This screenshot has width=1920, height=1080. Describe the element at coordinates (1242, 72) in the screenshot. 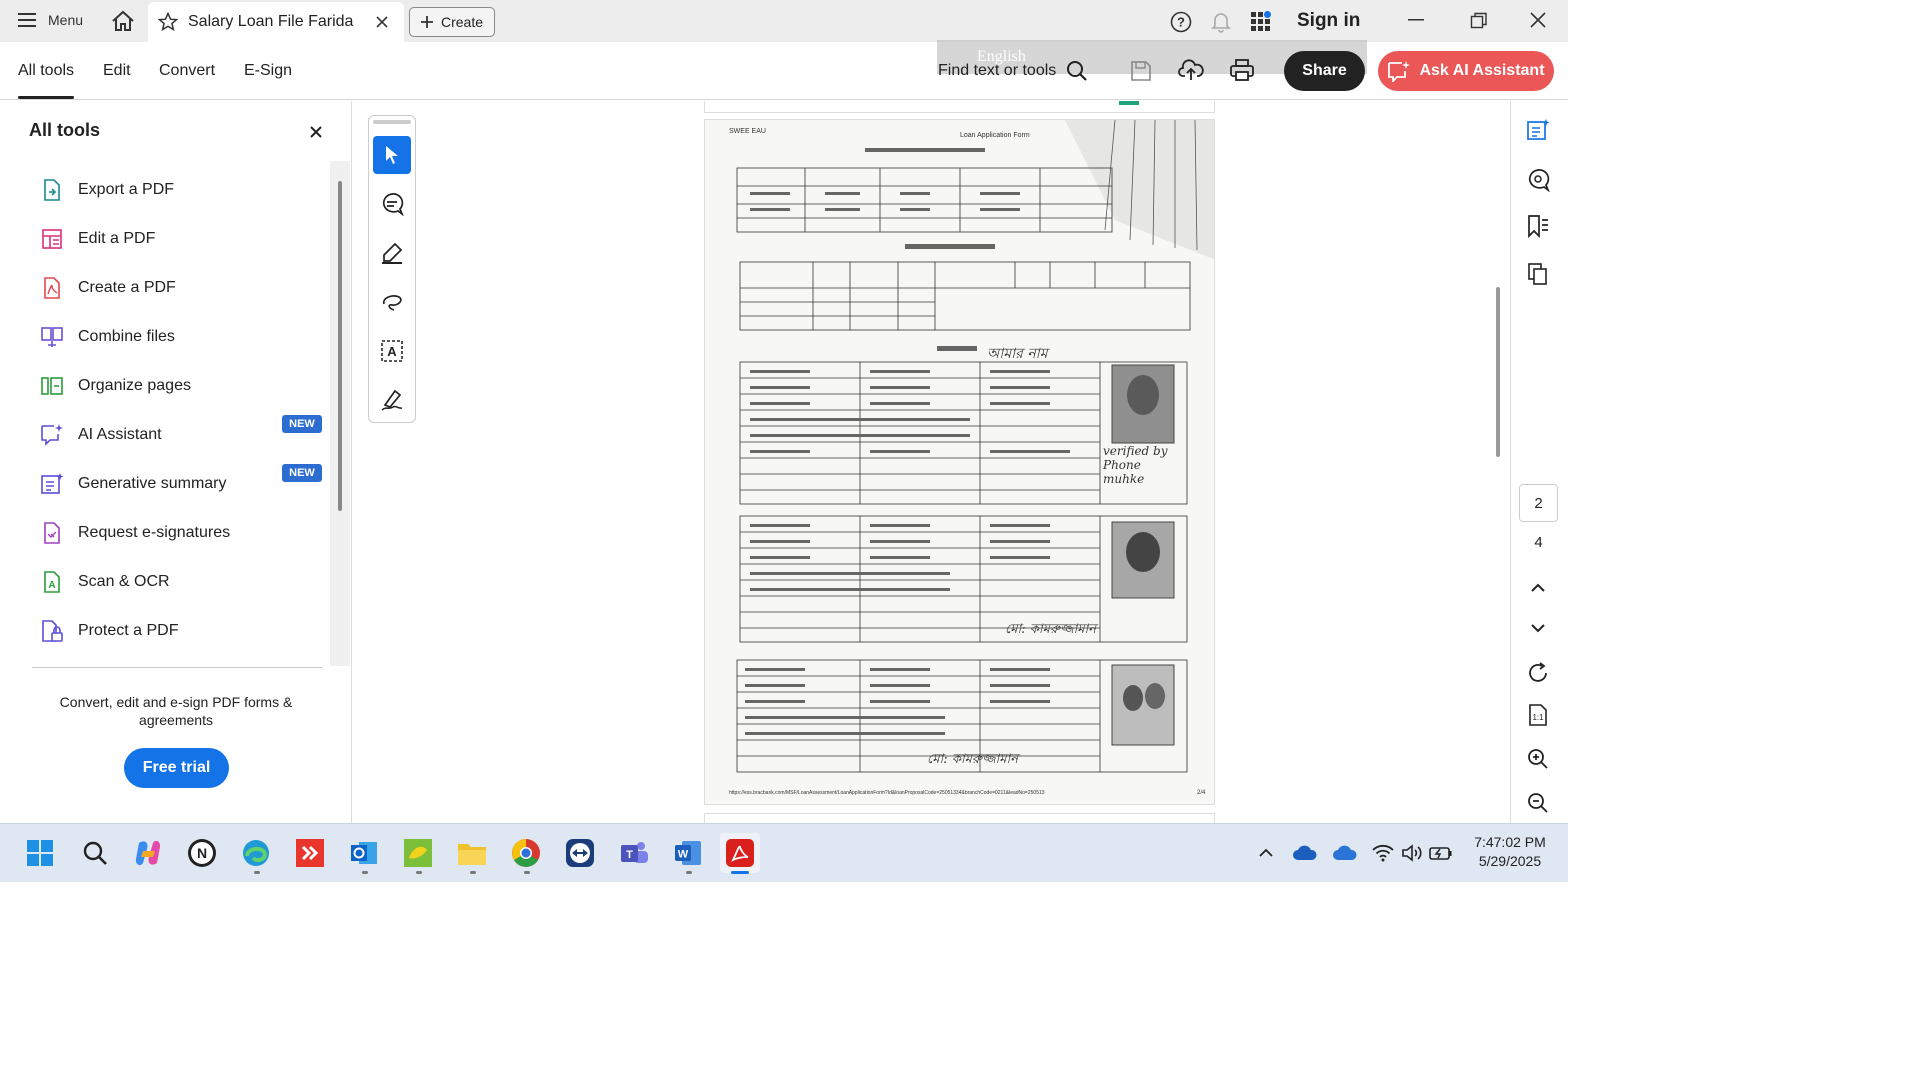

I see `print-button` at that location.